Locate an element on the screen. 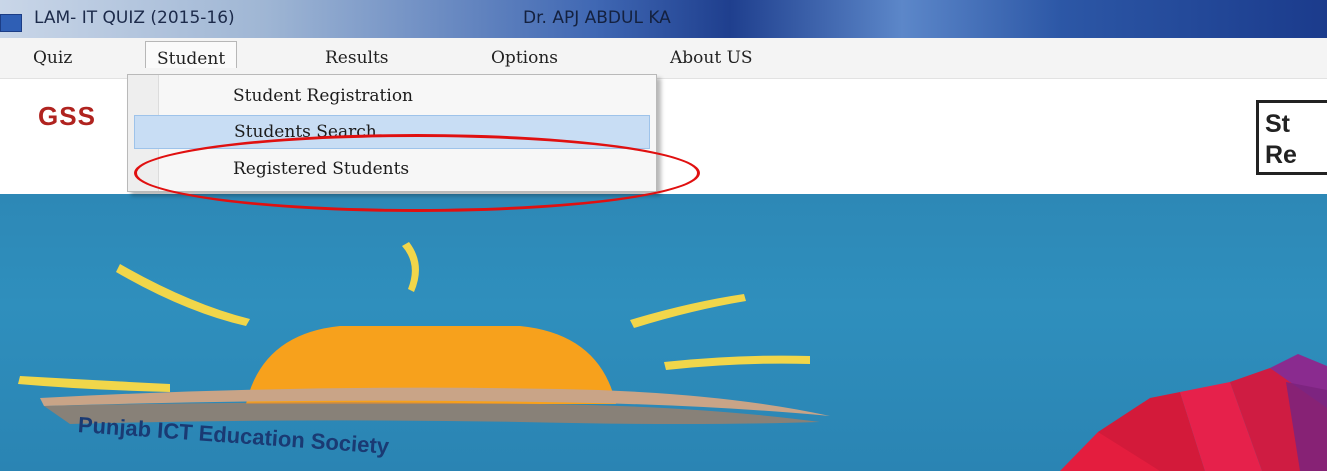  menu-student: Student is located at coordinates (191, 55).